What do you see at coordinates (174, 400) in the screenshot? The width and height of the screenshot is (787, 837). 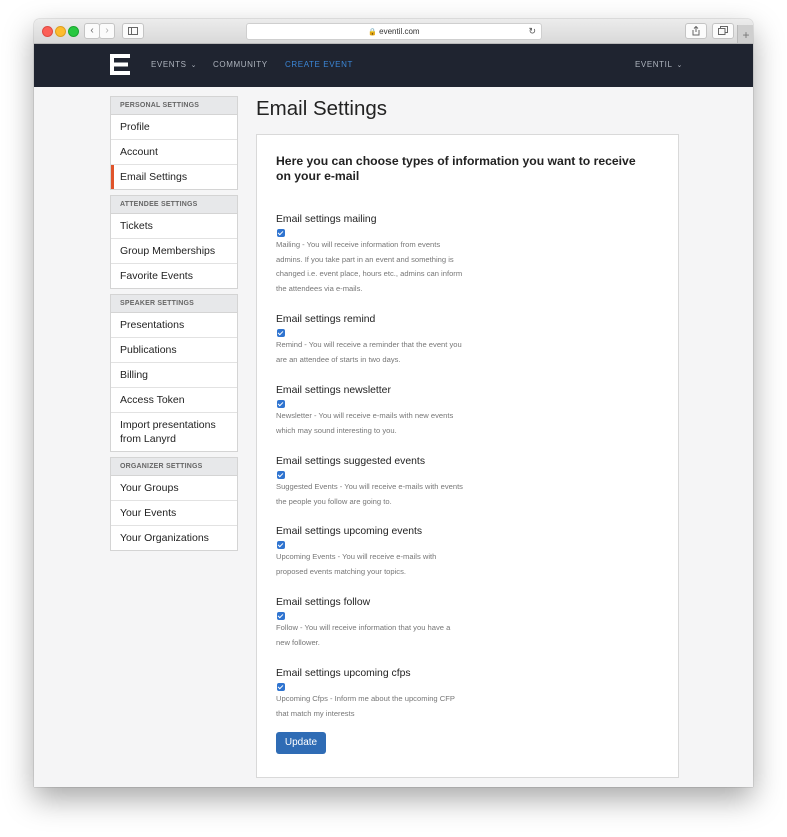 I see `sidebar-item-access-token: Access Token` at bounding box center [174, 400].